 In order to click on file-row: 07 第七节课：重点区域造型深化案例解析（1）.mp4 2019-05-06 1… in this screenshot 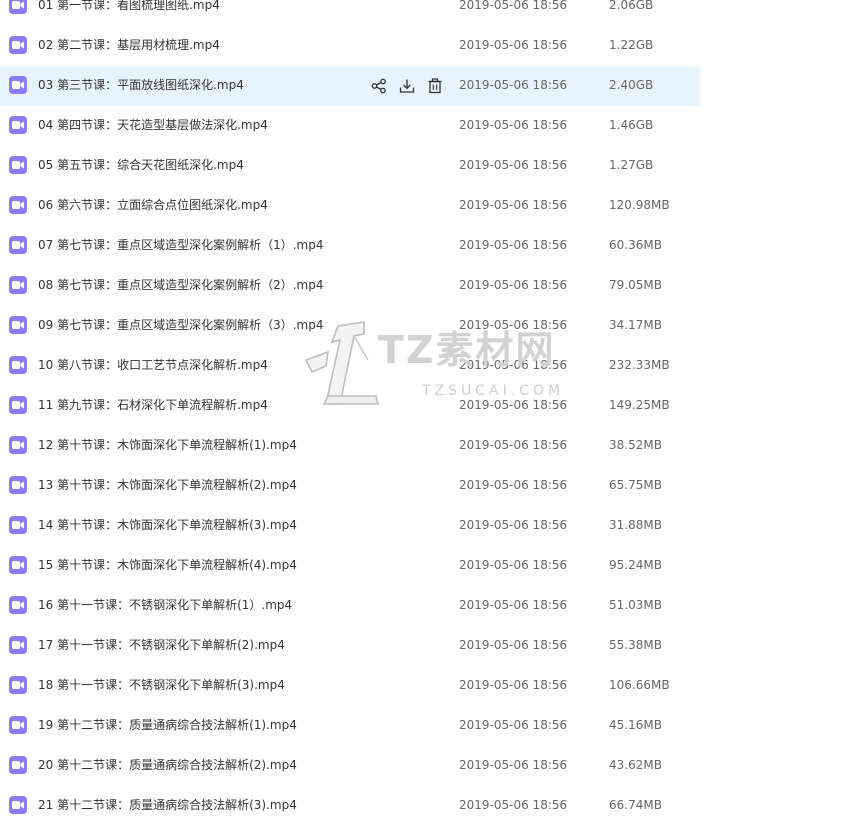, I will do `click(350, 246)`.